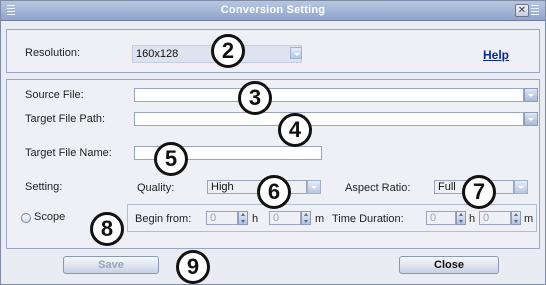 This screenshot has height=285, width=546. What do you see at coordinates (479, 192) in the screenshot?
I see `callout-badge: 7` at bounding box center [479, 192].